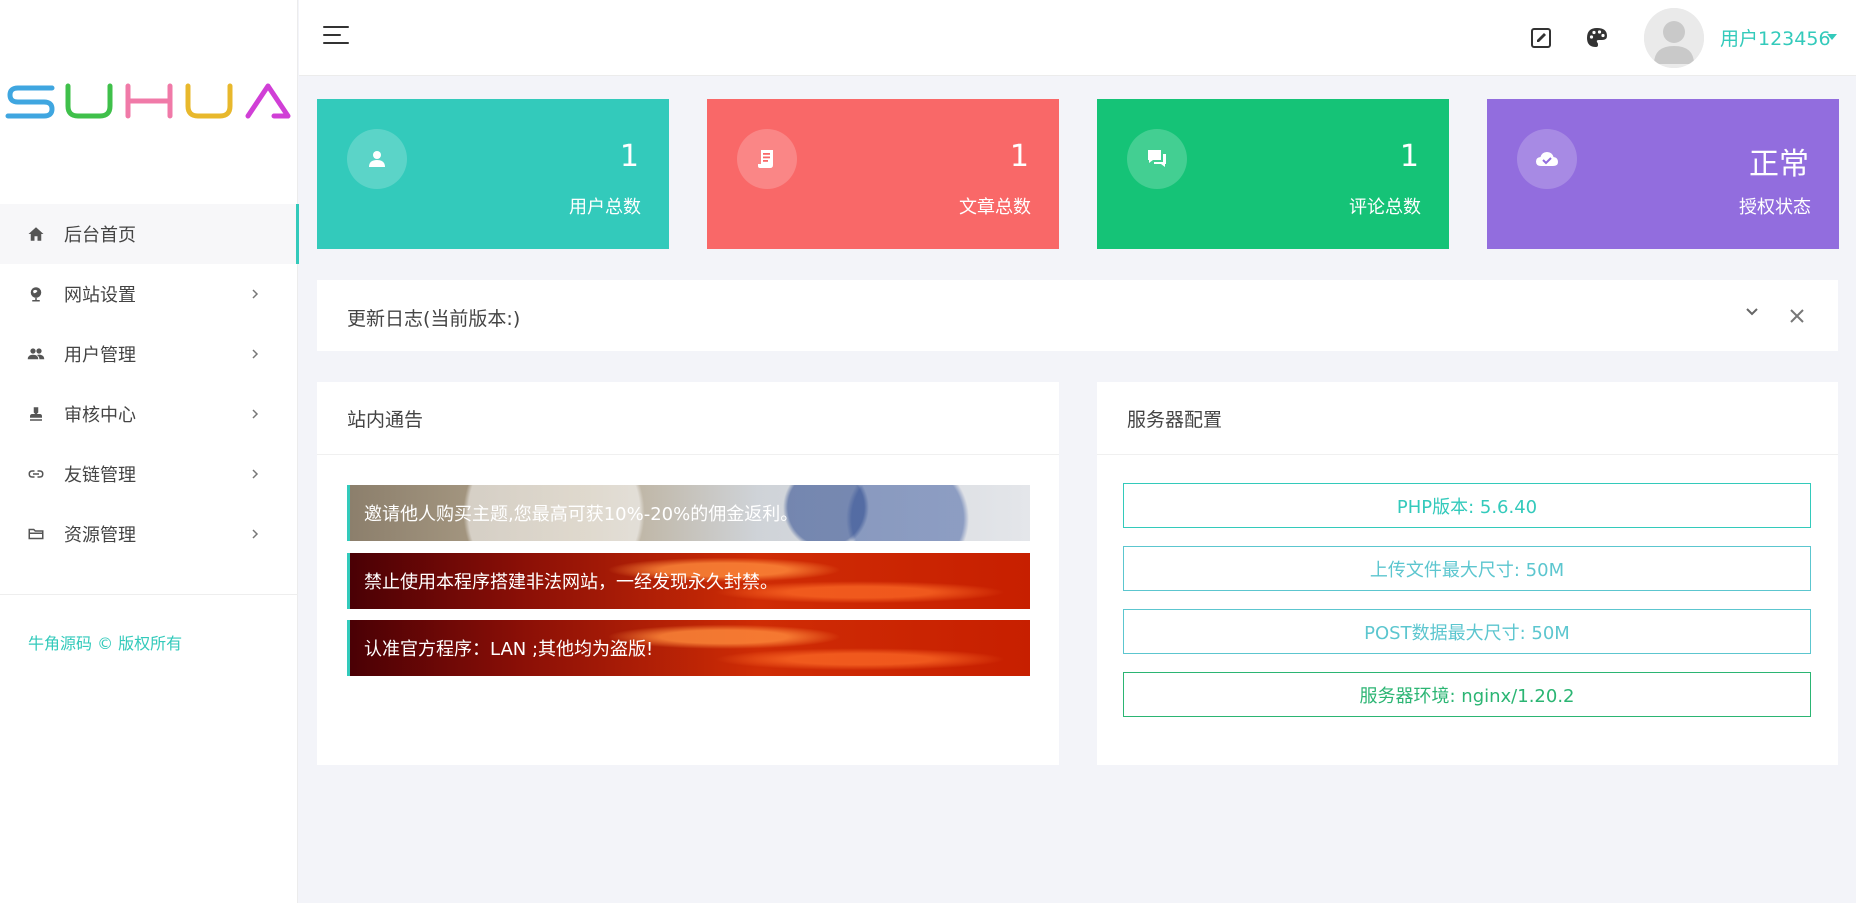 This screenshot has width=1856, height=903. I want to click on palette-icon, so click(1597, 38).